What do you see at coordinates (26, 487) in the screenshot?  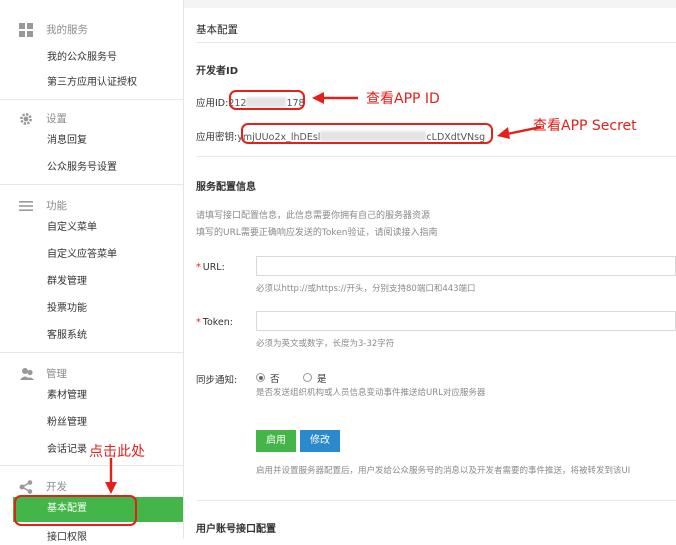 I see `share-icon` at bounding box center [26, 487].